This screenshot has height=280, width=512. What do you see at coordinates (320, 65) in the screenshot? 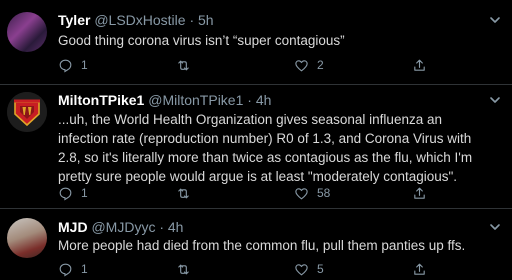
I see `like-count: 2` at bounding box center [320, 65].